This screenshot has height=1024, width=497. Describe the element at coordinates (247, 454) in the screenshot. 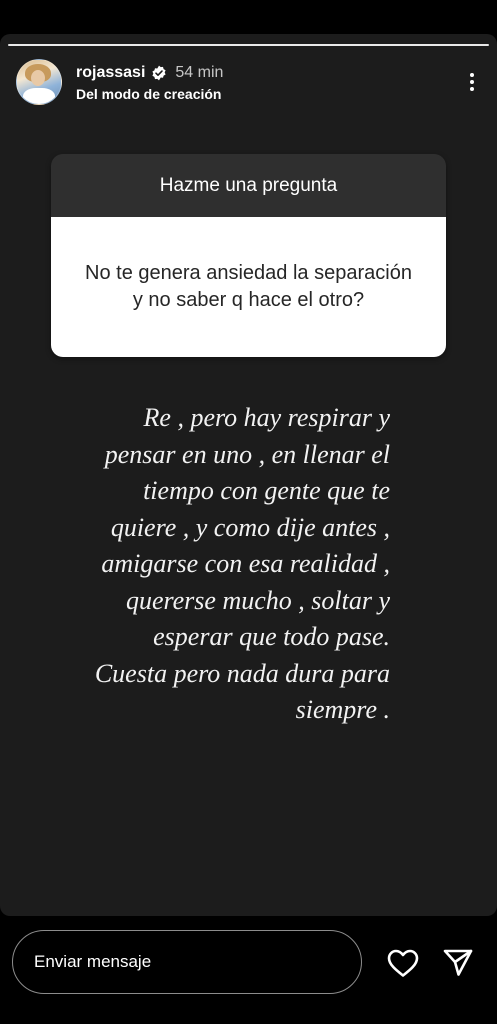

I see `answer-line: pensar en uno , en llenar el` at that location.